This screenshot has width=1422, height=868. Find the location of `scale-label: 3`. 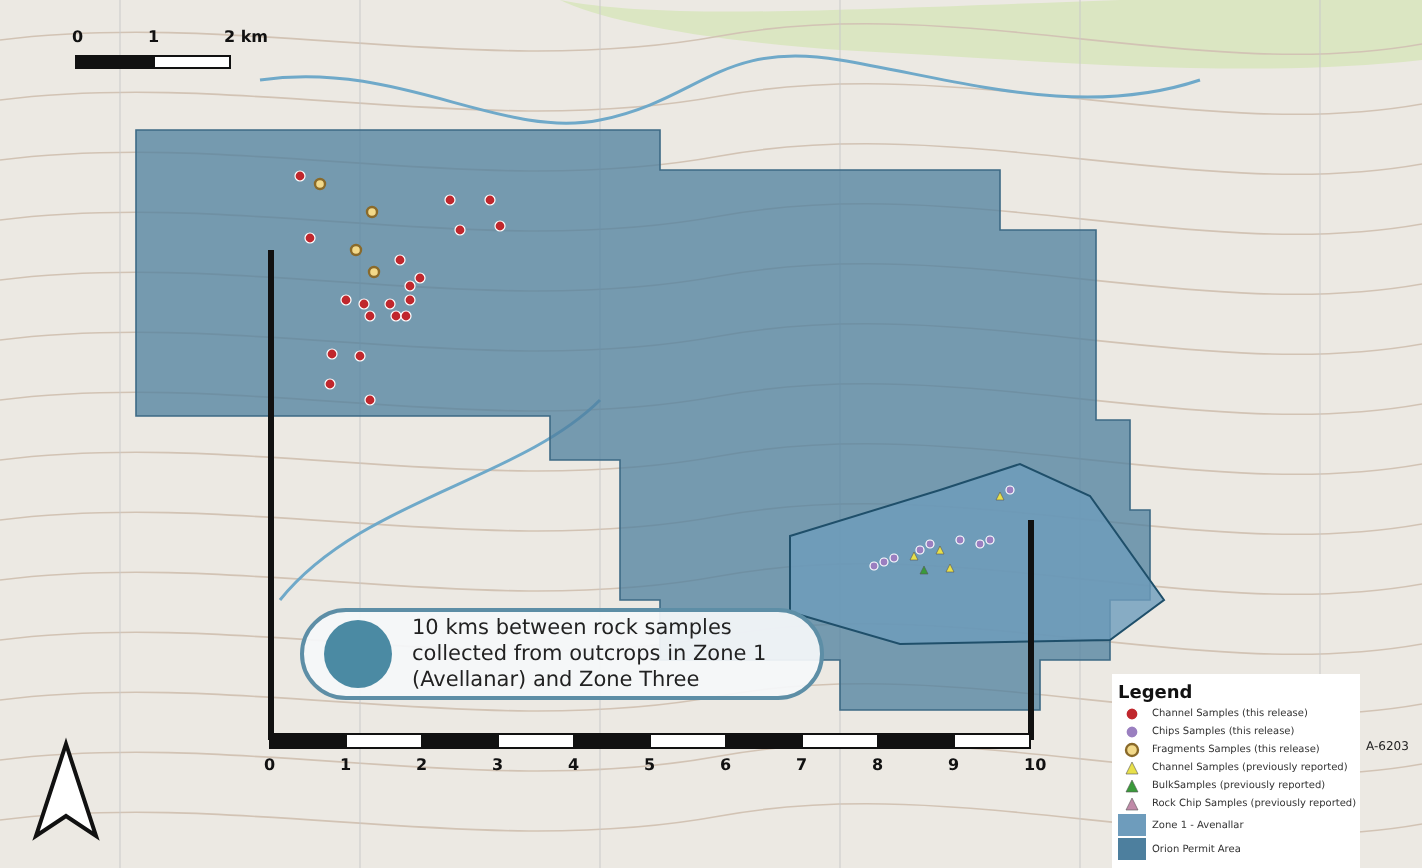

scale-label: 3 is located at coordinates (498, 765).